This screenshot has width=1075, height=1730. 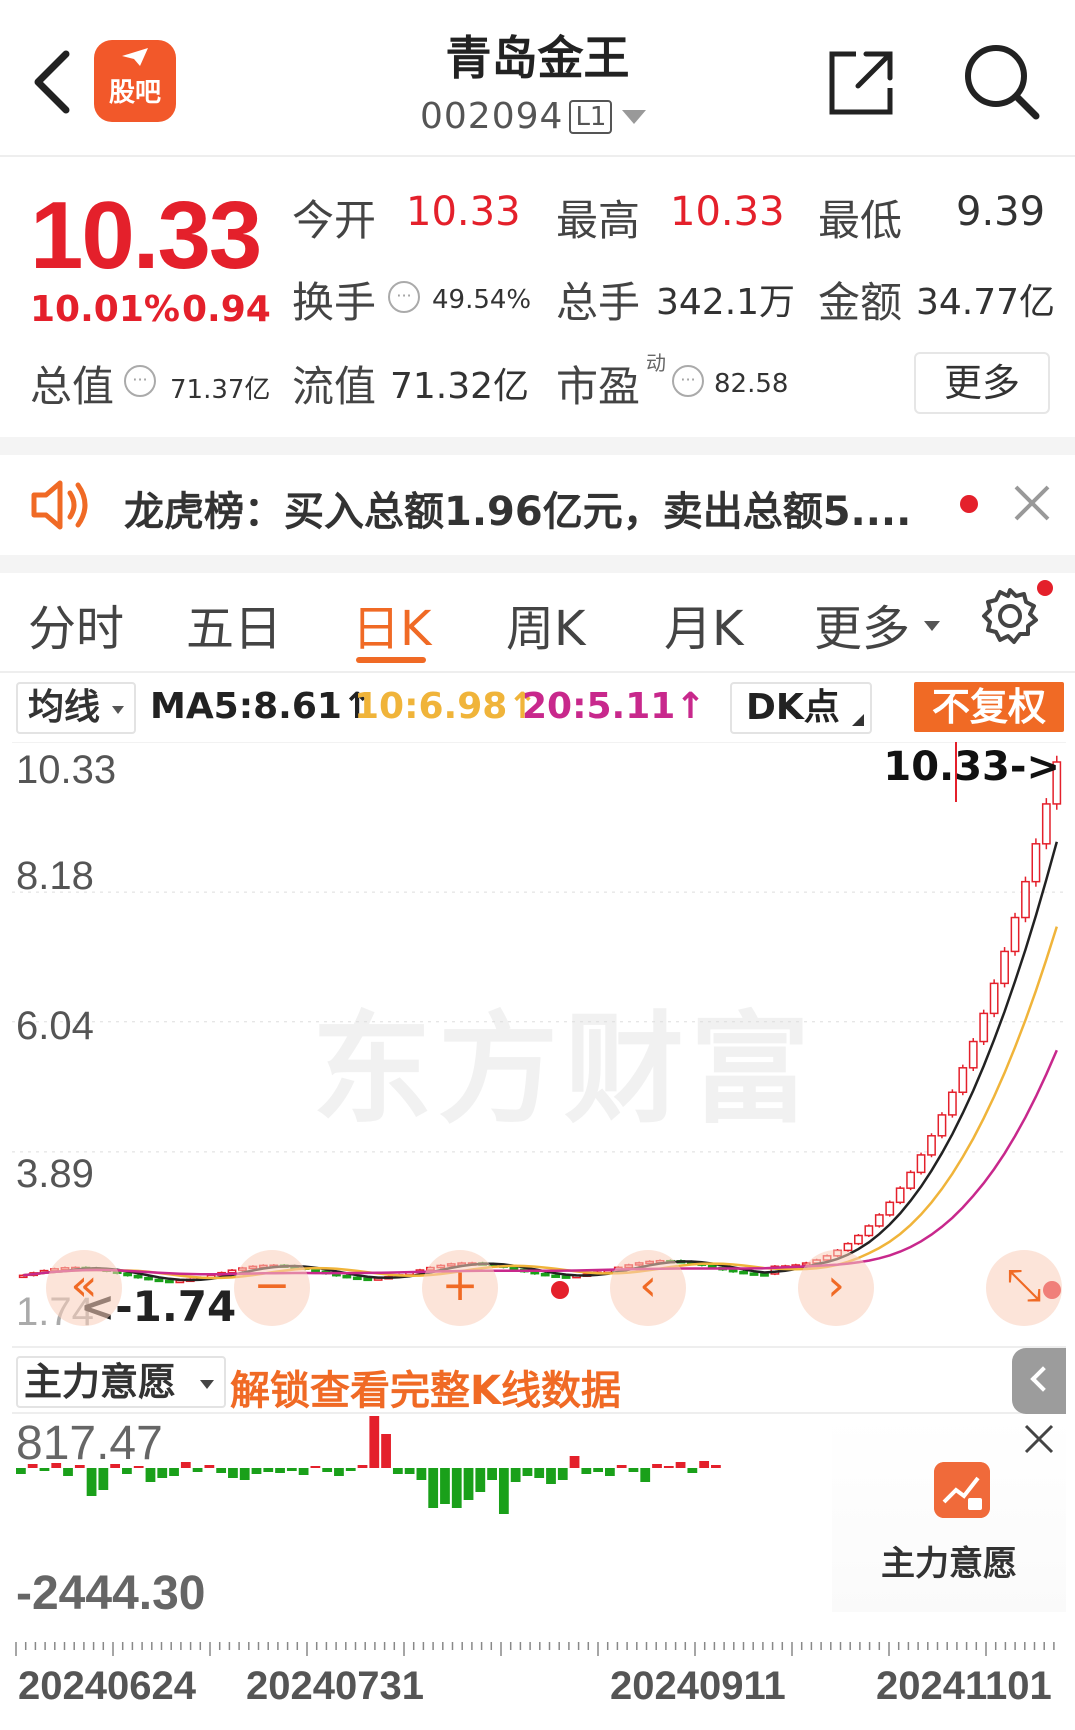 I want to click on corner-triangle-icon, so click(x=858, y=720).